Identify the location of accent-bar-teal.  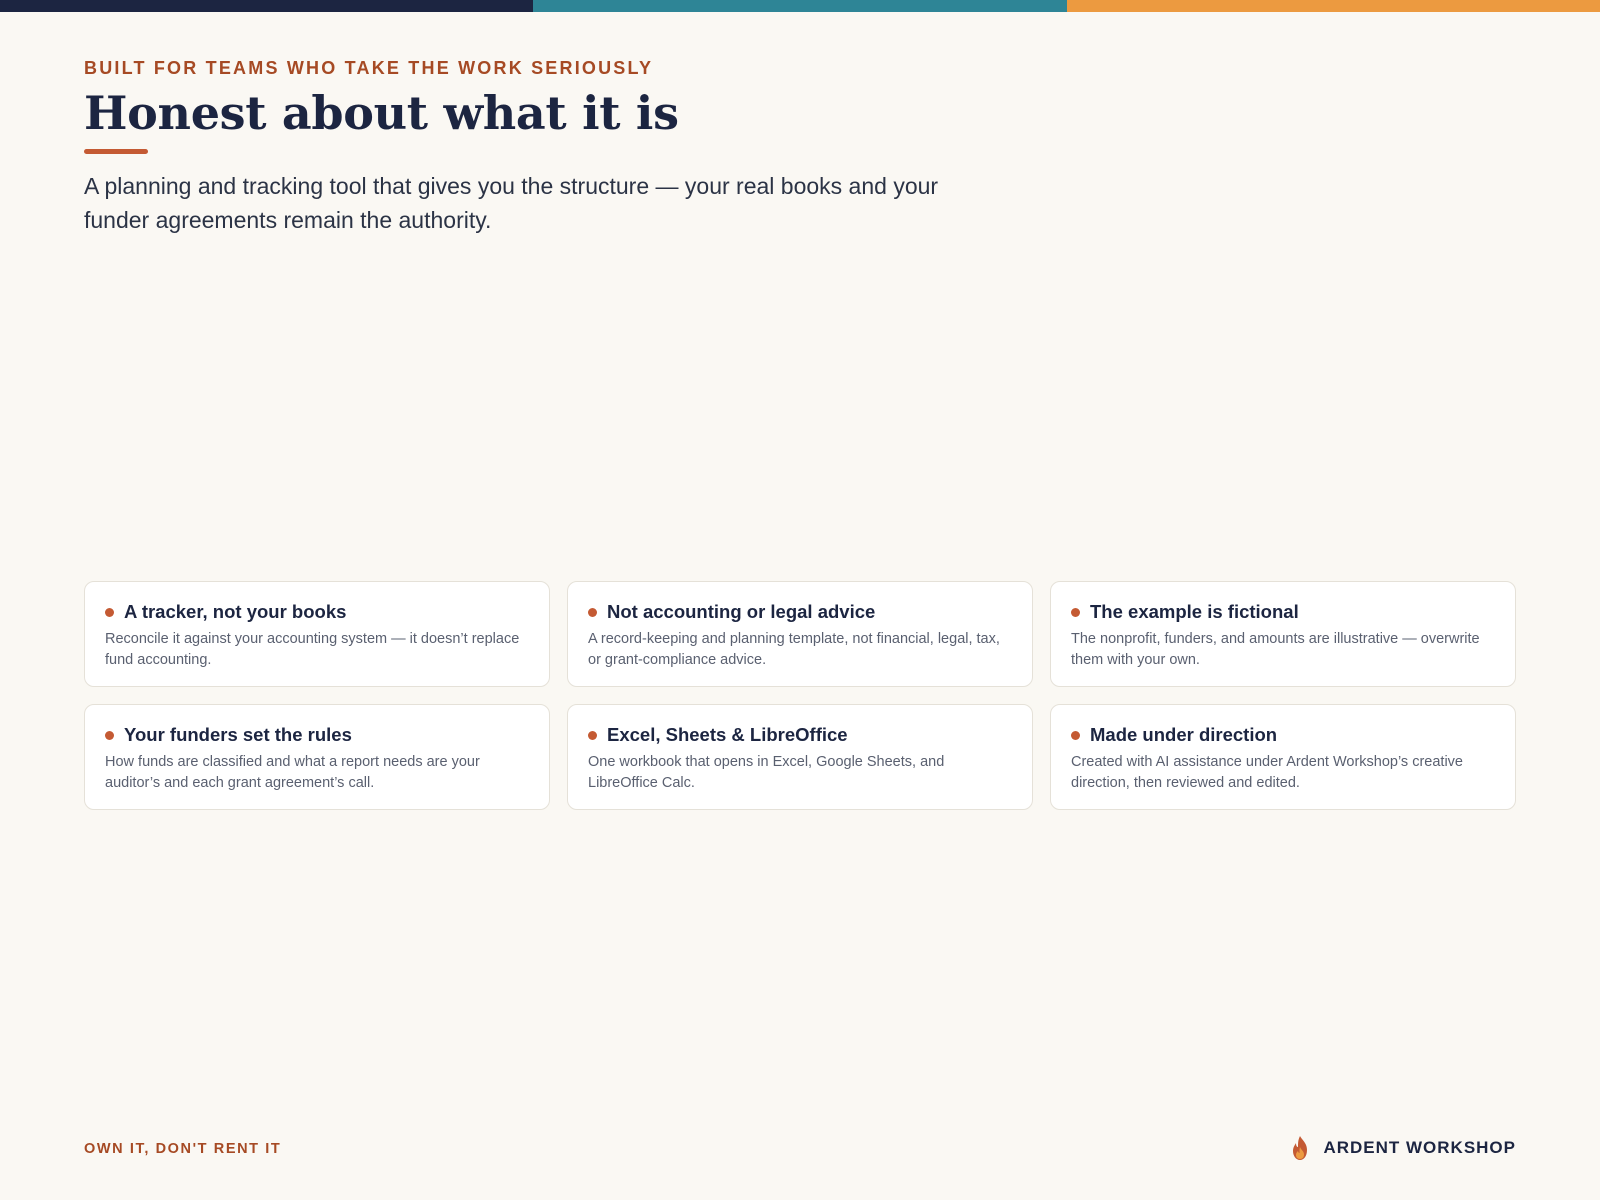
(800, 6).